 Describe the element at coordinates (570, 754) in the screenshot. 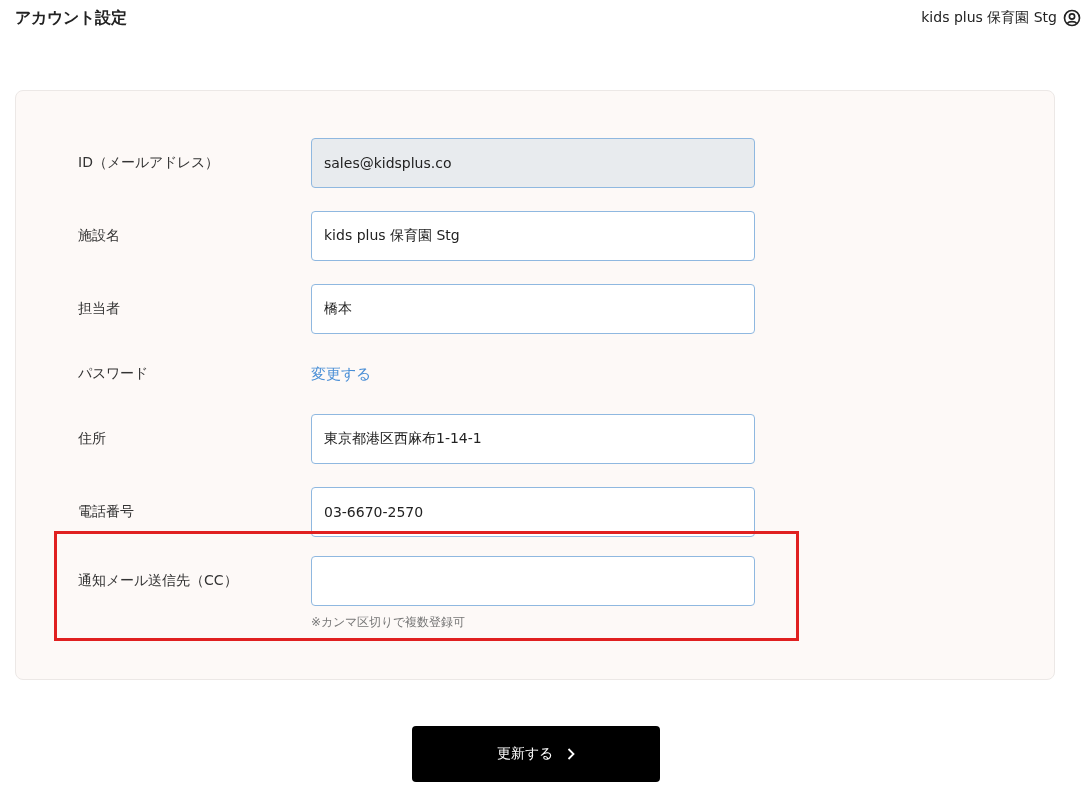

I see `chevron-icon` at that location.